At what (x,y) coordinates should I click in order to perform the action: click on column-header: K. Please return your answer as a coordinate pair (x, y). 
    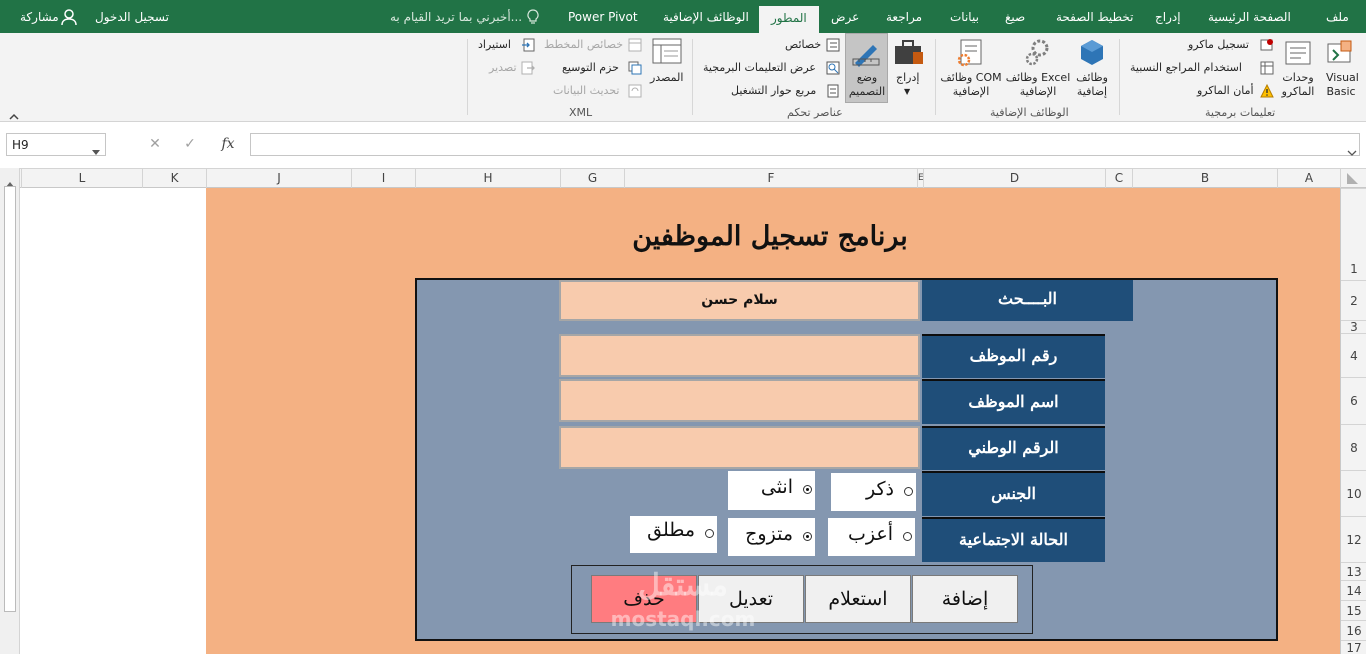
    Looking at the image, I should click on (174, 178).